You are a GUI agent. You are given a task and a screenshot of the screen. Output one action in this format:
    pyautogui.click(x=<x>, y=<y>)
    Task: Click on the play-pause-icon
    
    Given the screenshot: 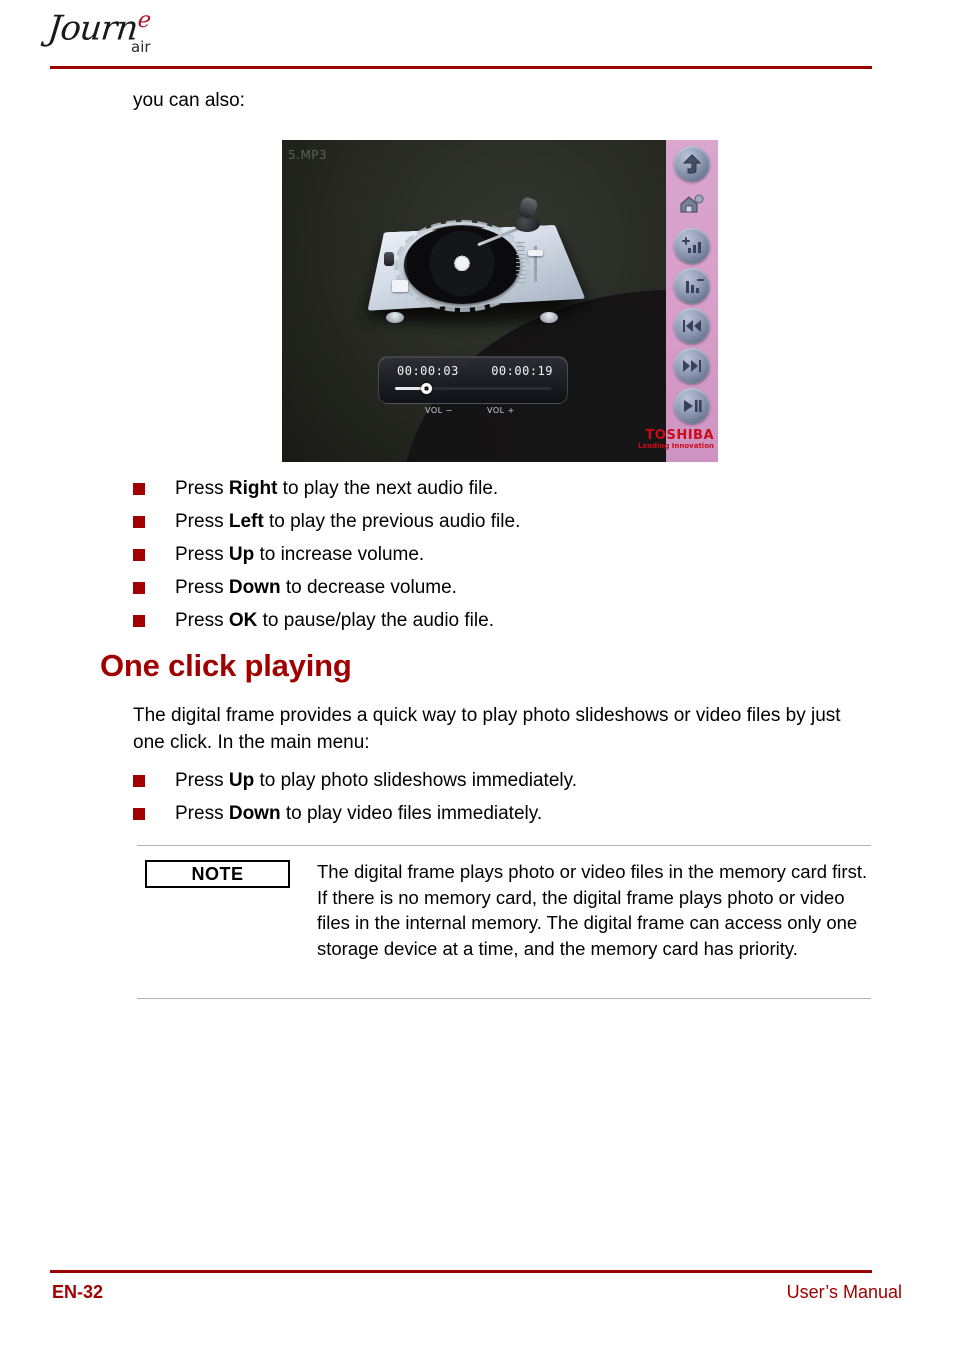 What is the action you would take?
    pyautogui.click(x=692, y=406)
    